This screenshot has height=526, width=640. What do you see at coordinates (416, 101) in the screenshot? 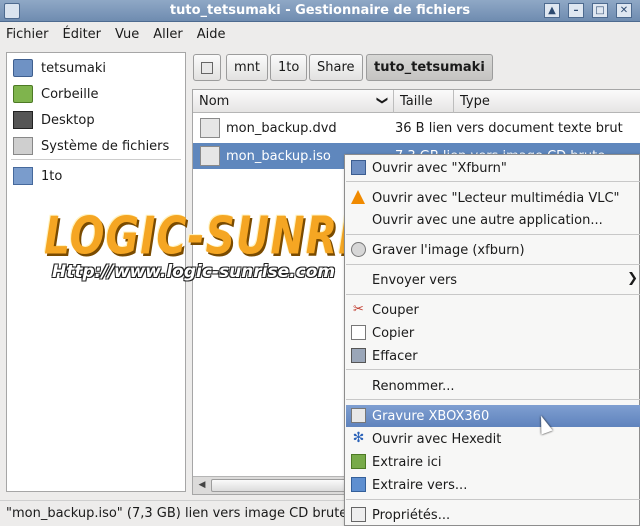
I see `column-label: Taille` at bounding box center [416, 101].